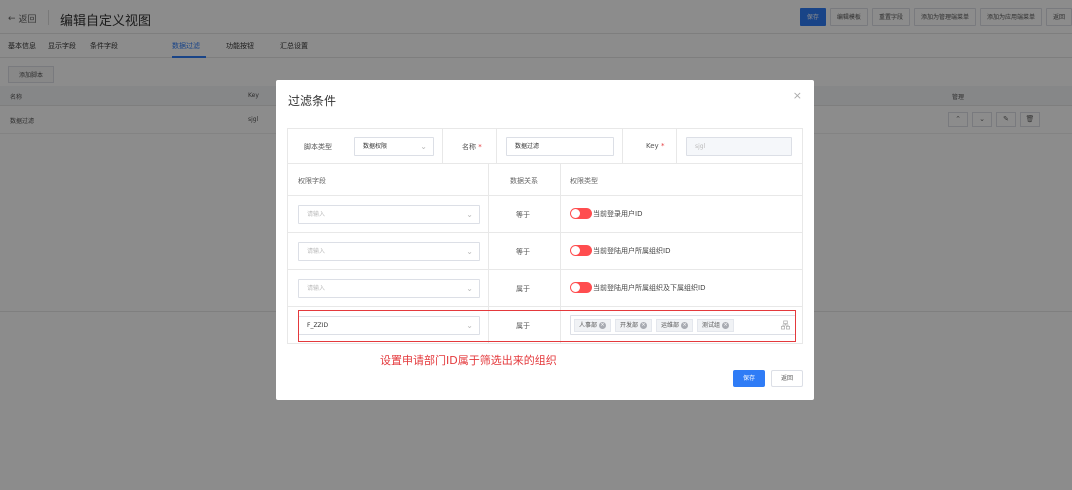 This screenshot has height=490, width=1072. What do you see at coordinates (560, 146) in the screenshot?
I see `name-input: 数据过滤` at bounding box center [560, 146].